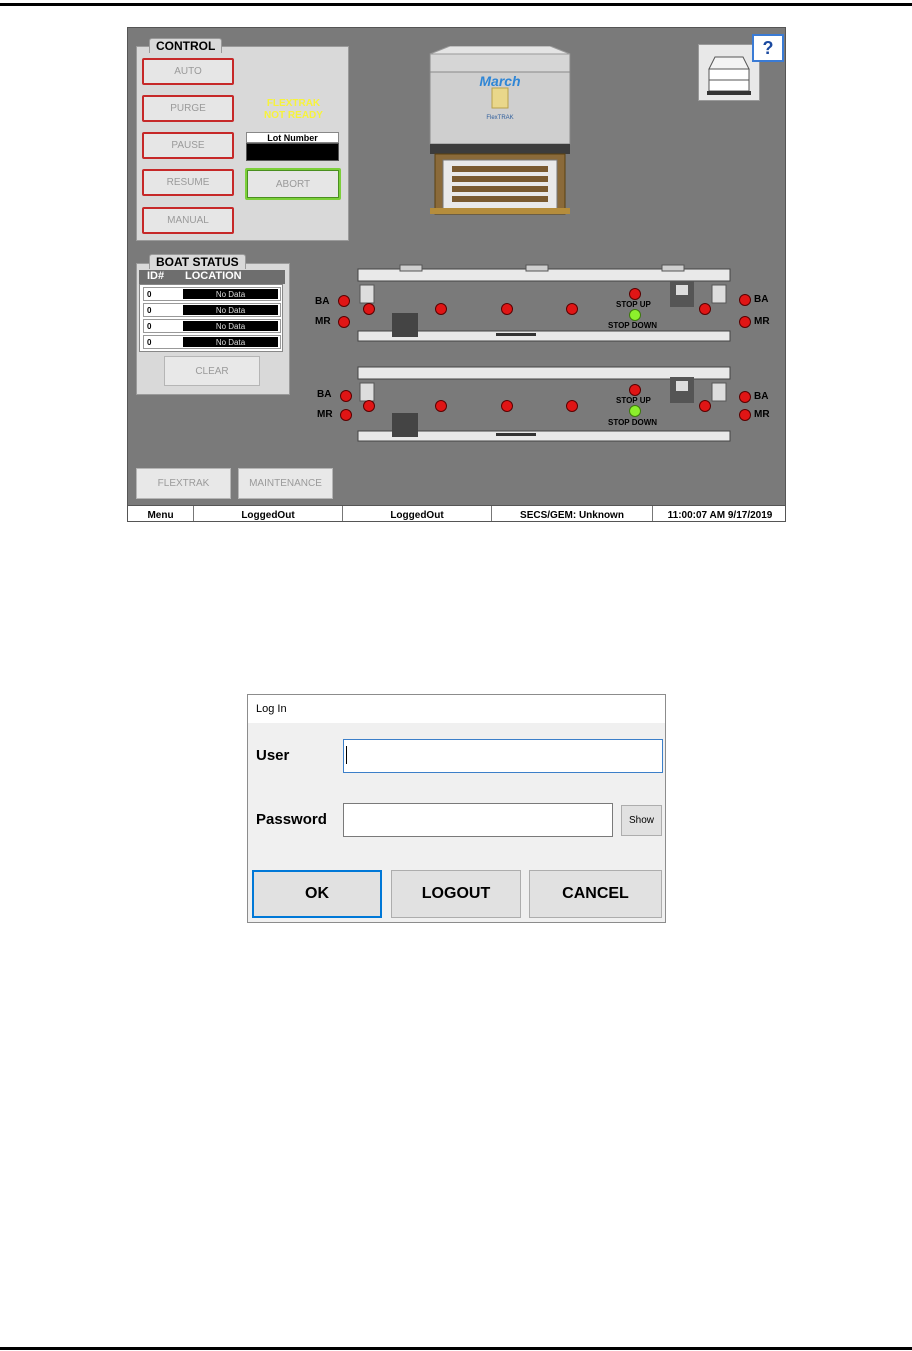 The image size is (912, 1351). I want to click on status-user-2: LoggedOut, so click(417, 513).